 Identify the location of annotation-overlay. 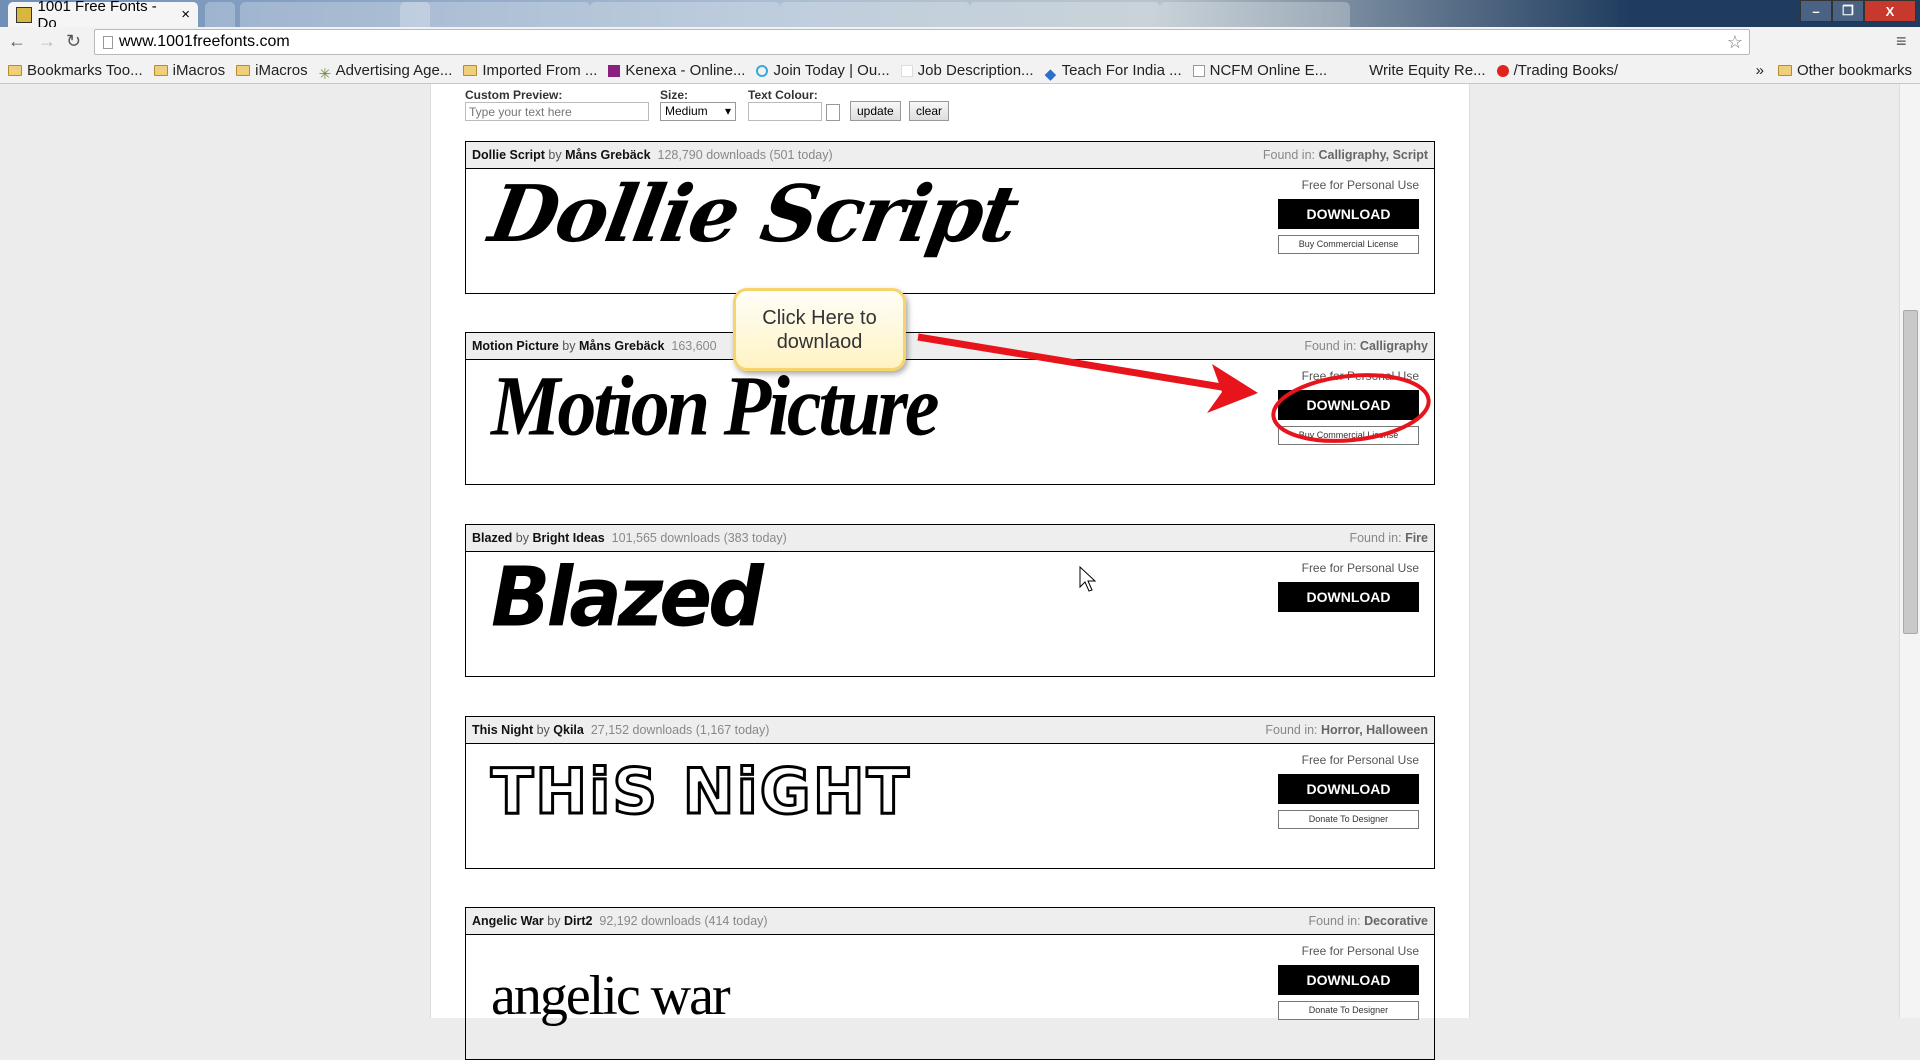
(1174, 462).